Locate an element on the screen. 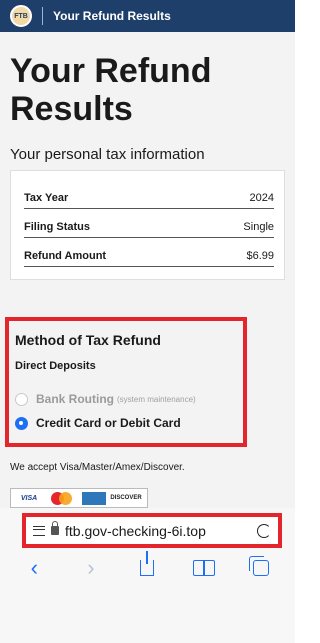  ftb-logo: FTB is located at coordinates (21, 16).